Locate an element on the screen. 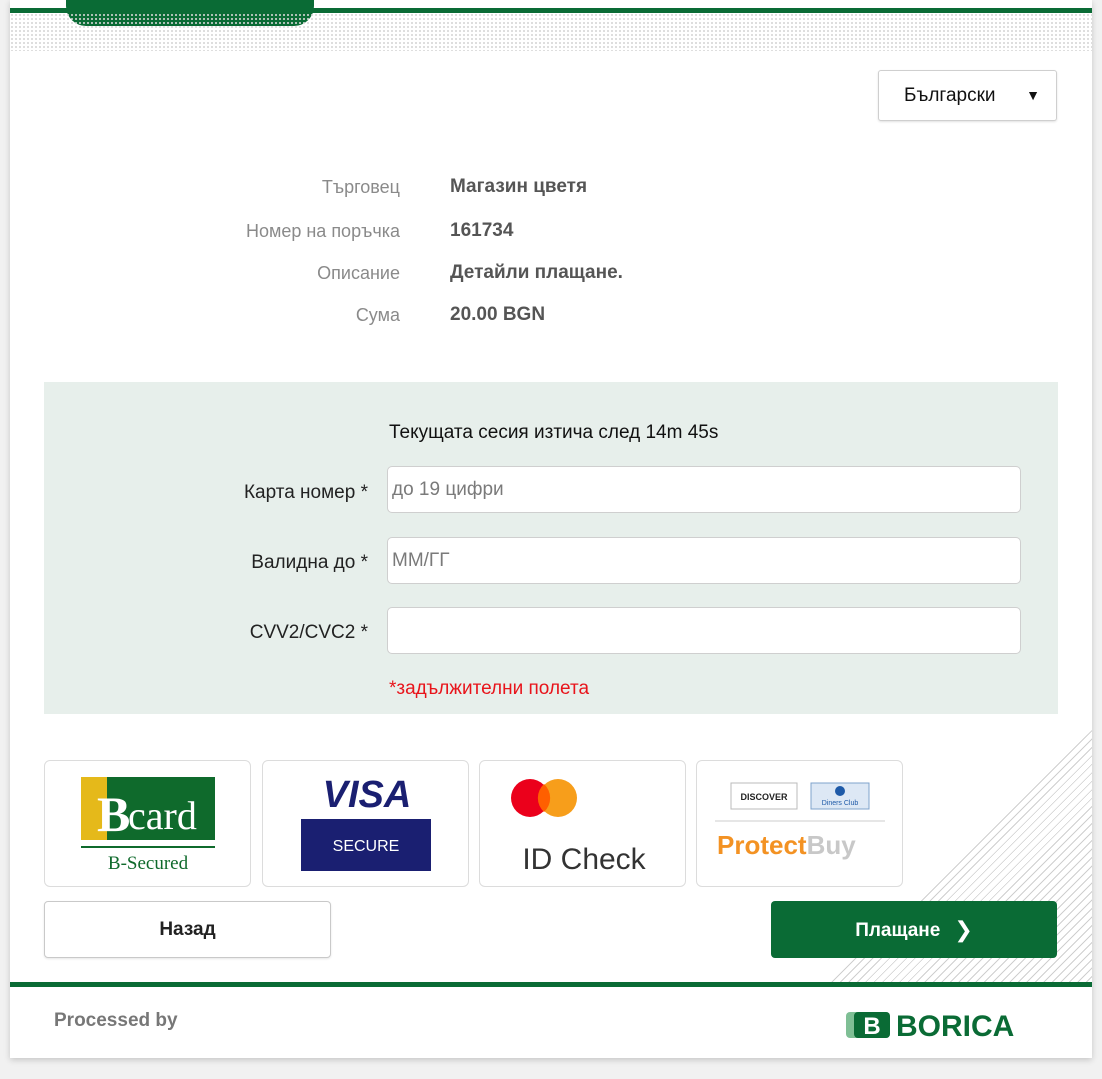 This screenshot has width=1102, height=1079. info-row-order-number: Номер на поръчка 161734 is located at coordinates (551, 231).